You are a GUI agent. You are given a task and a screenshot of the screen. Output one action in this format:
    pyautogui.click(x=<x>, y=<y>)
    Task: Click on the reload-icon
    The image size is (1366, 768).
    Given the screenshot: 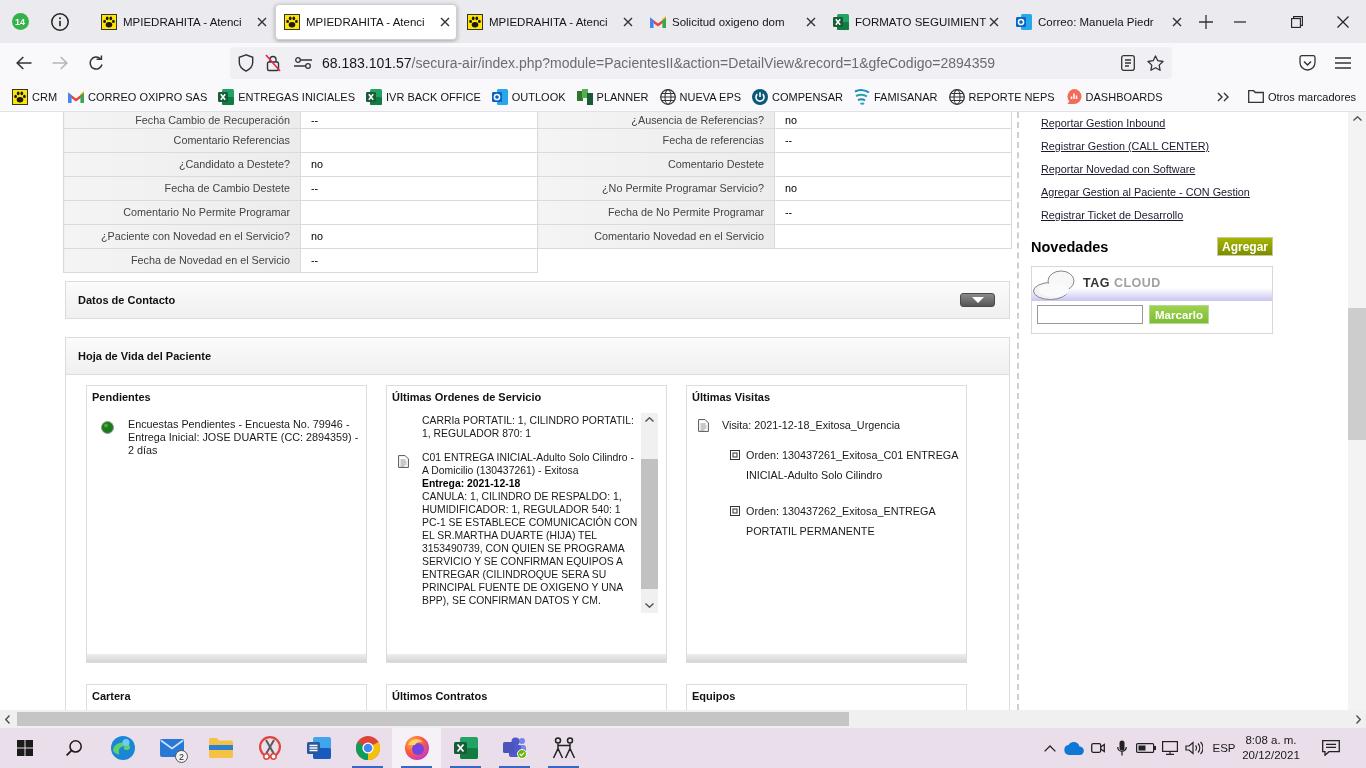 What is the action you would take?
    pyautogui.click(x=96, y=62)
    